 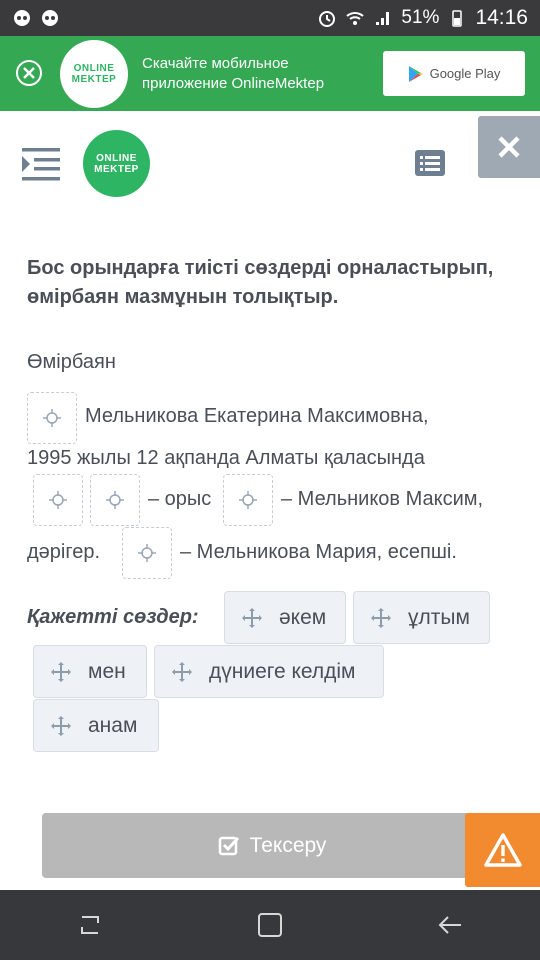 I want to click on word-chip: мен, so click(x=90, y=671).